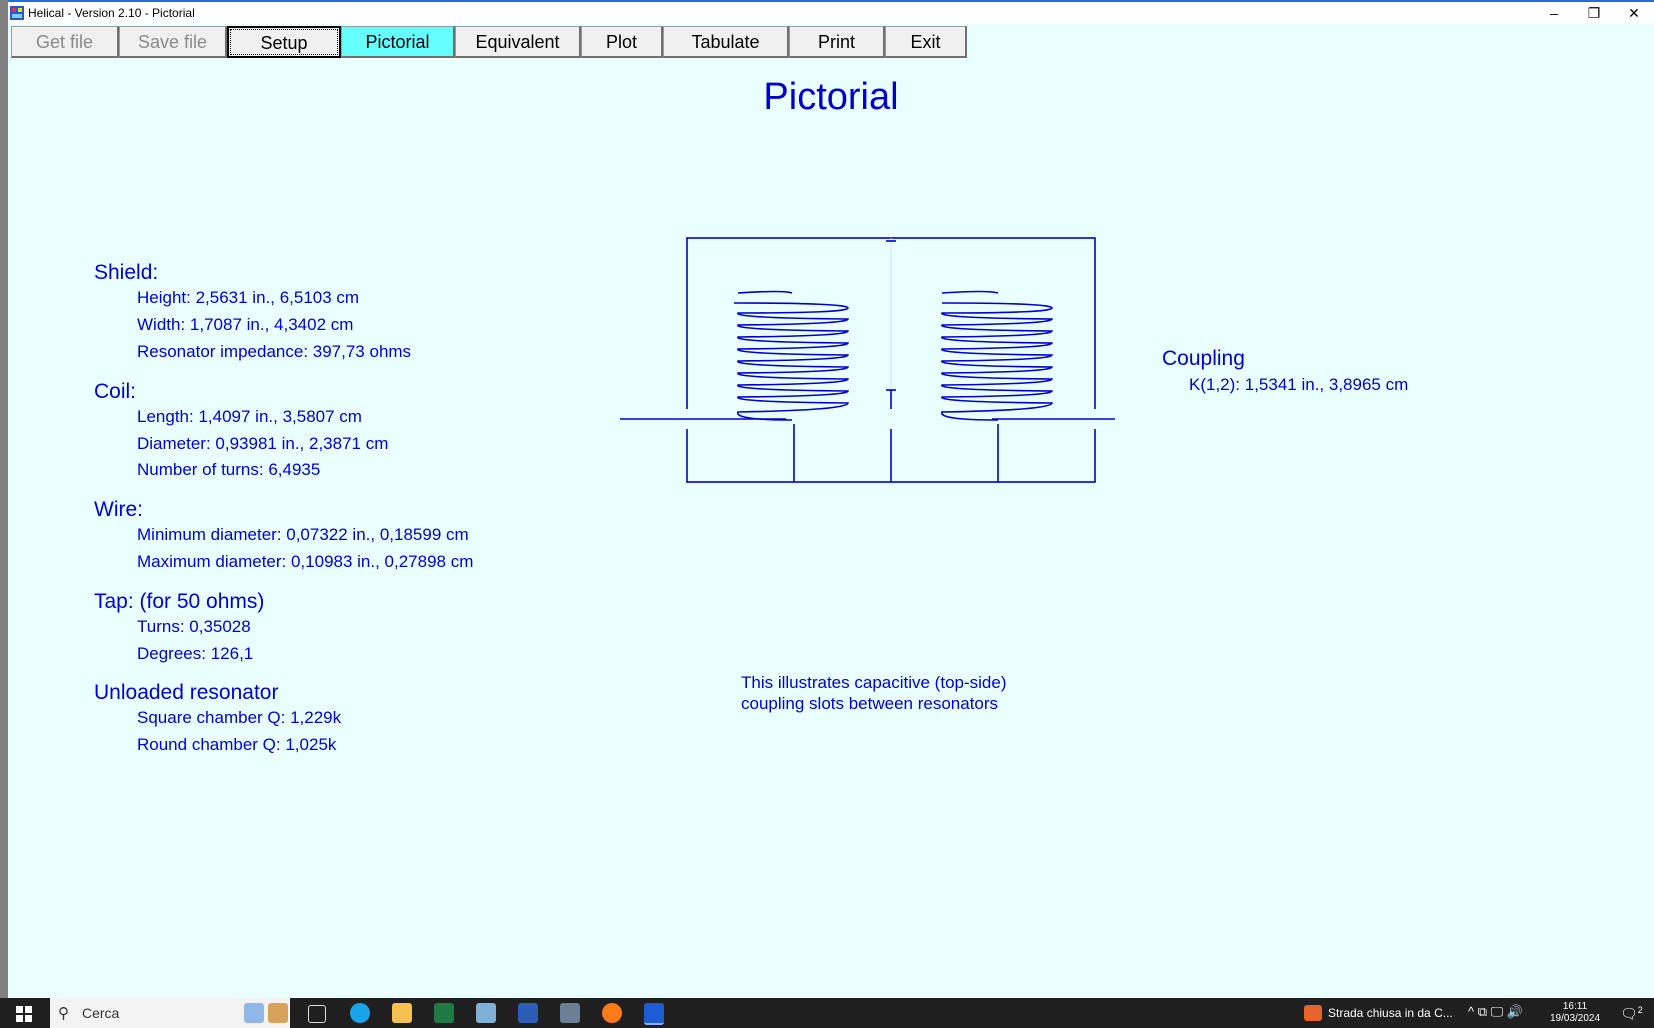  I want to click on taskbar-search-box: ⚲ Cerca, so click(170, 1013).